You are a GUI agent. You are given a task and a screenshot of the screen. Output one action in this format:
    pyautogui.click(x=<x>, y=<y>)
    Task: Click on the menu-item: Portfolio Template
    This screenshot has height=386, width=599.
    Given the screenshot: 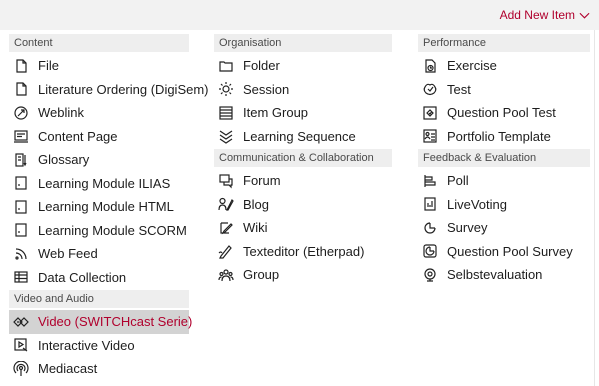 What is the action you would take?
    pyautogui.click(x=504, y=137)
    